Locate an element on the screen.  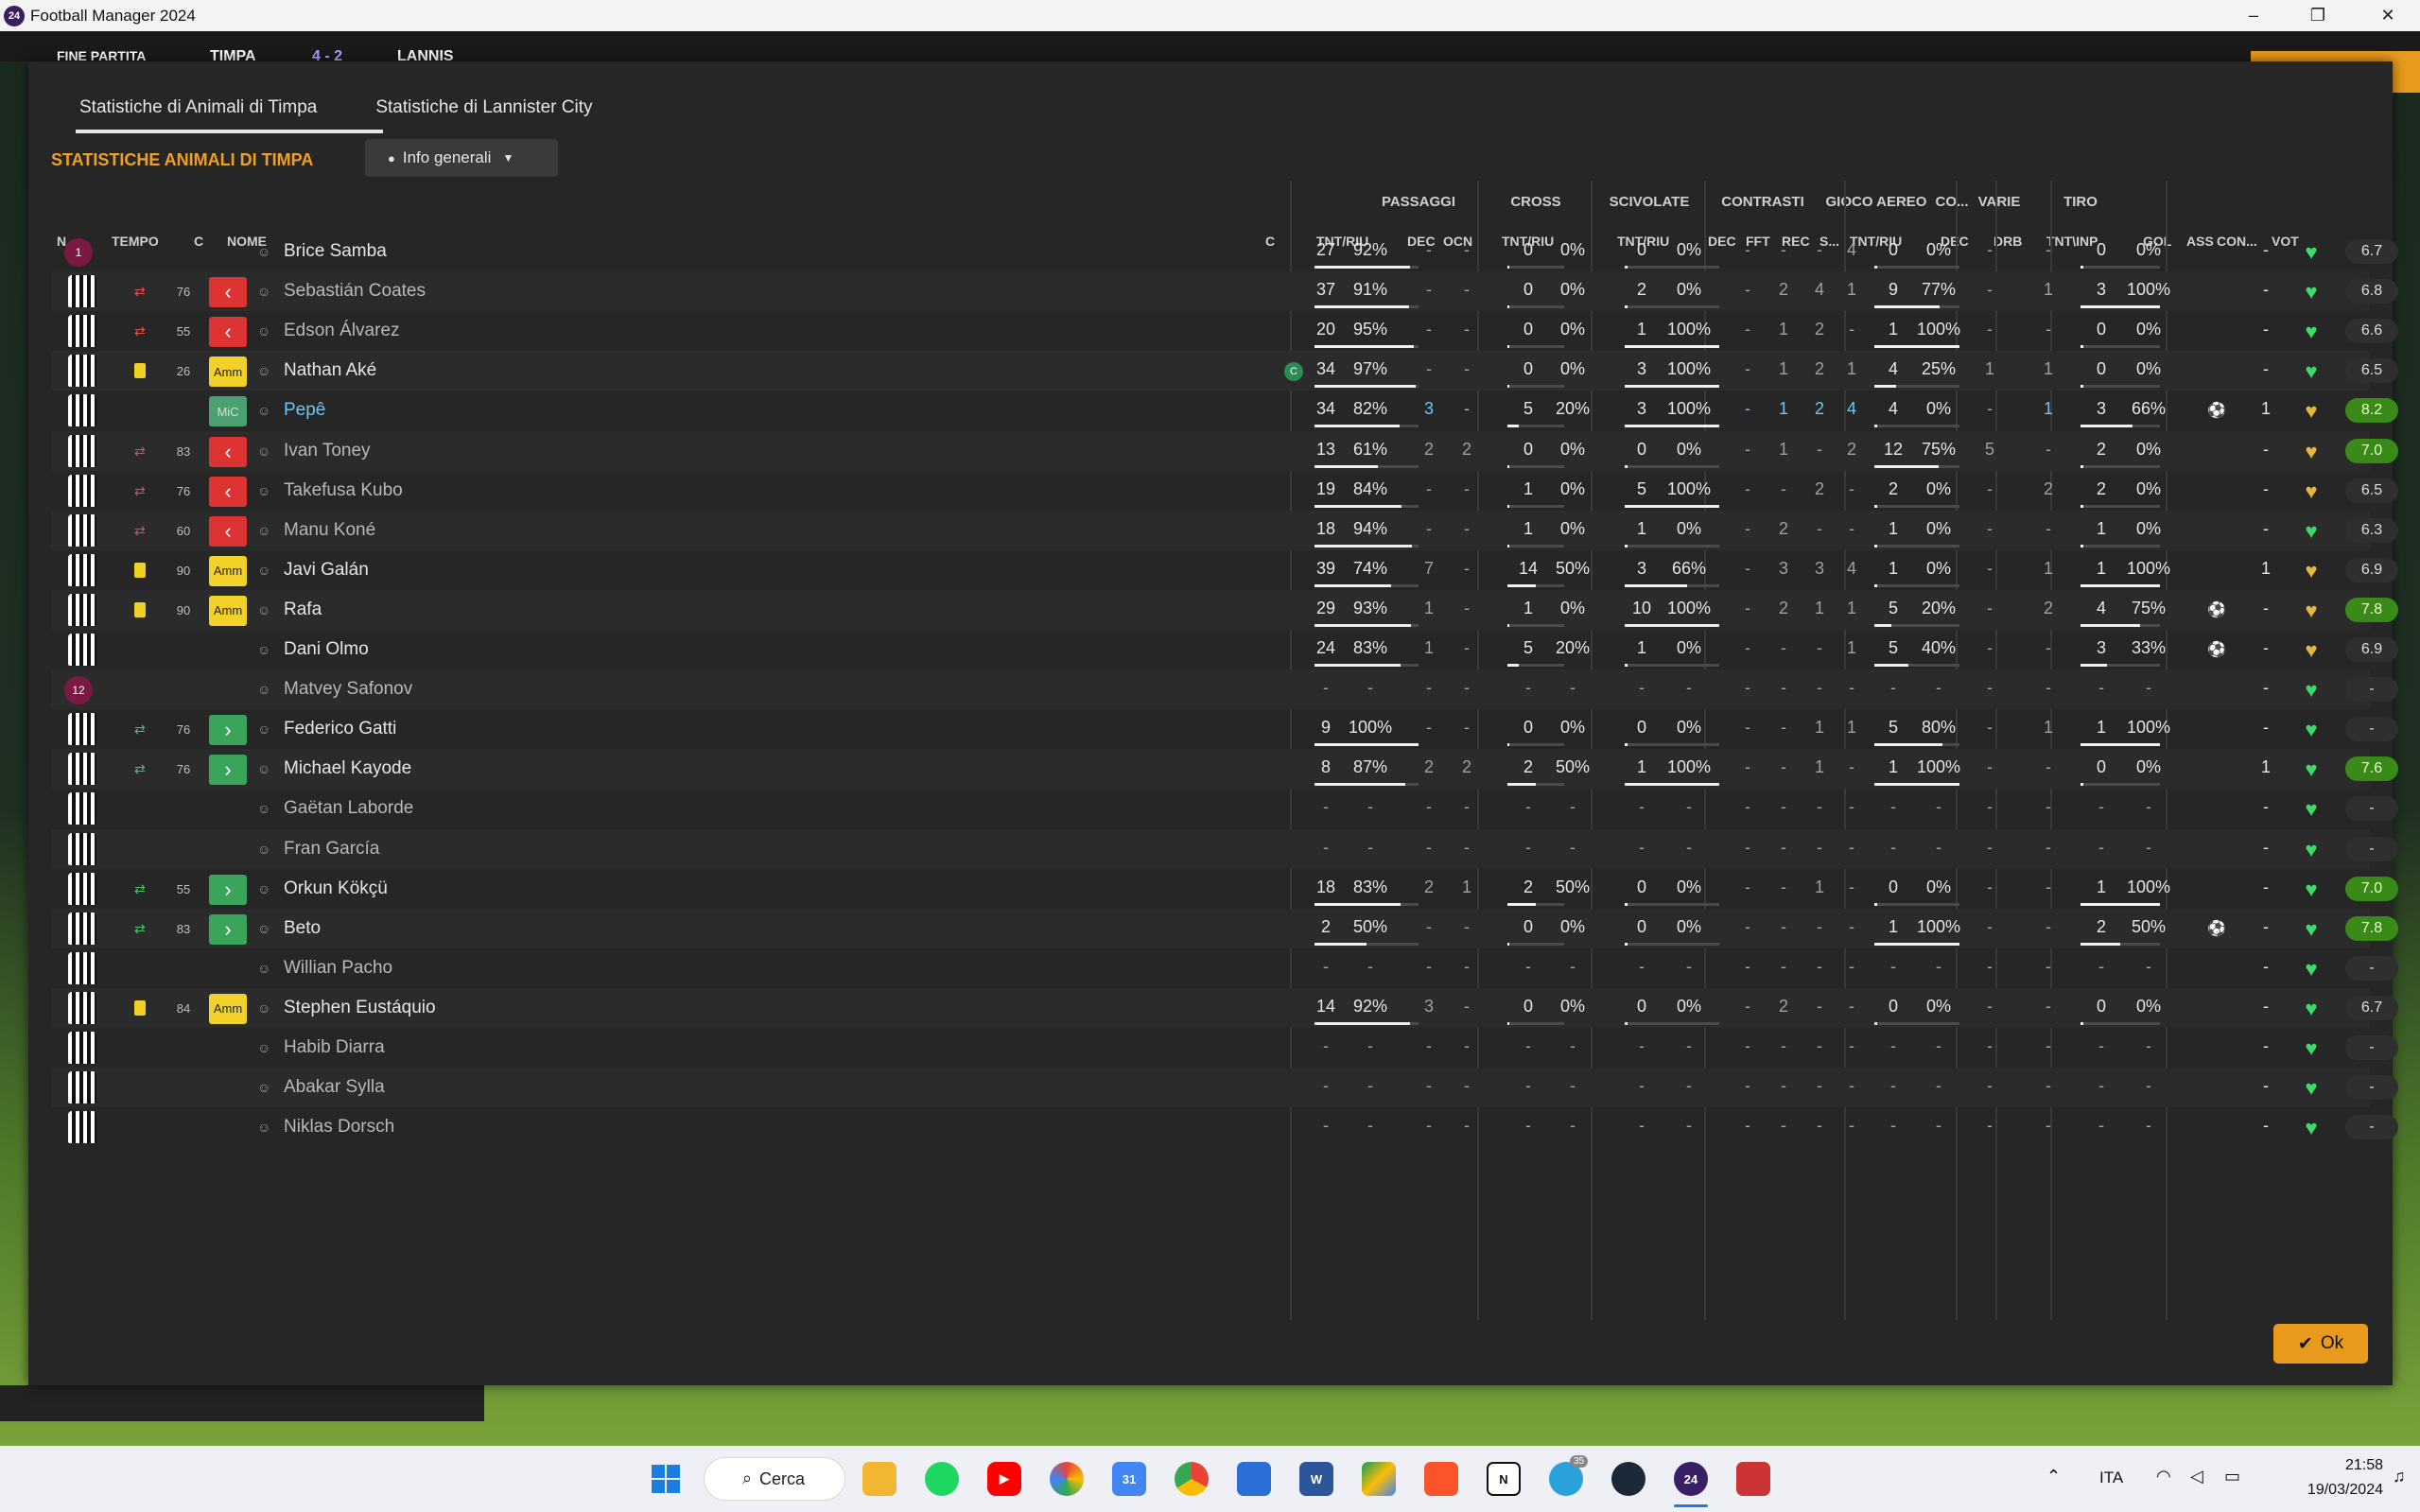
google-drive-icon is located at coordinates (1379, 1479).